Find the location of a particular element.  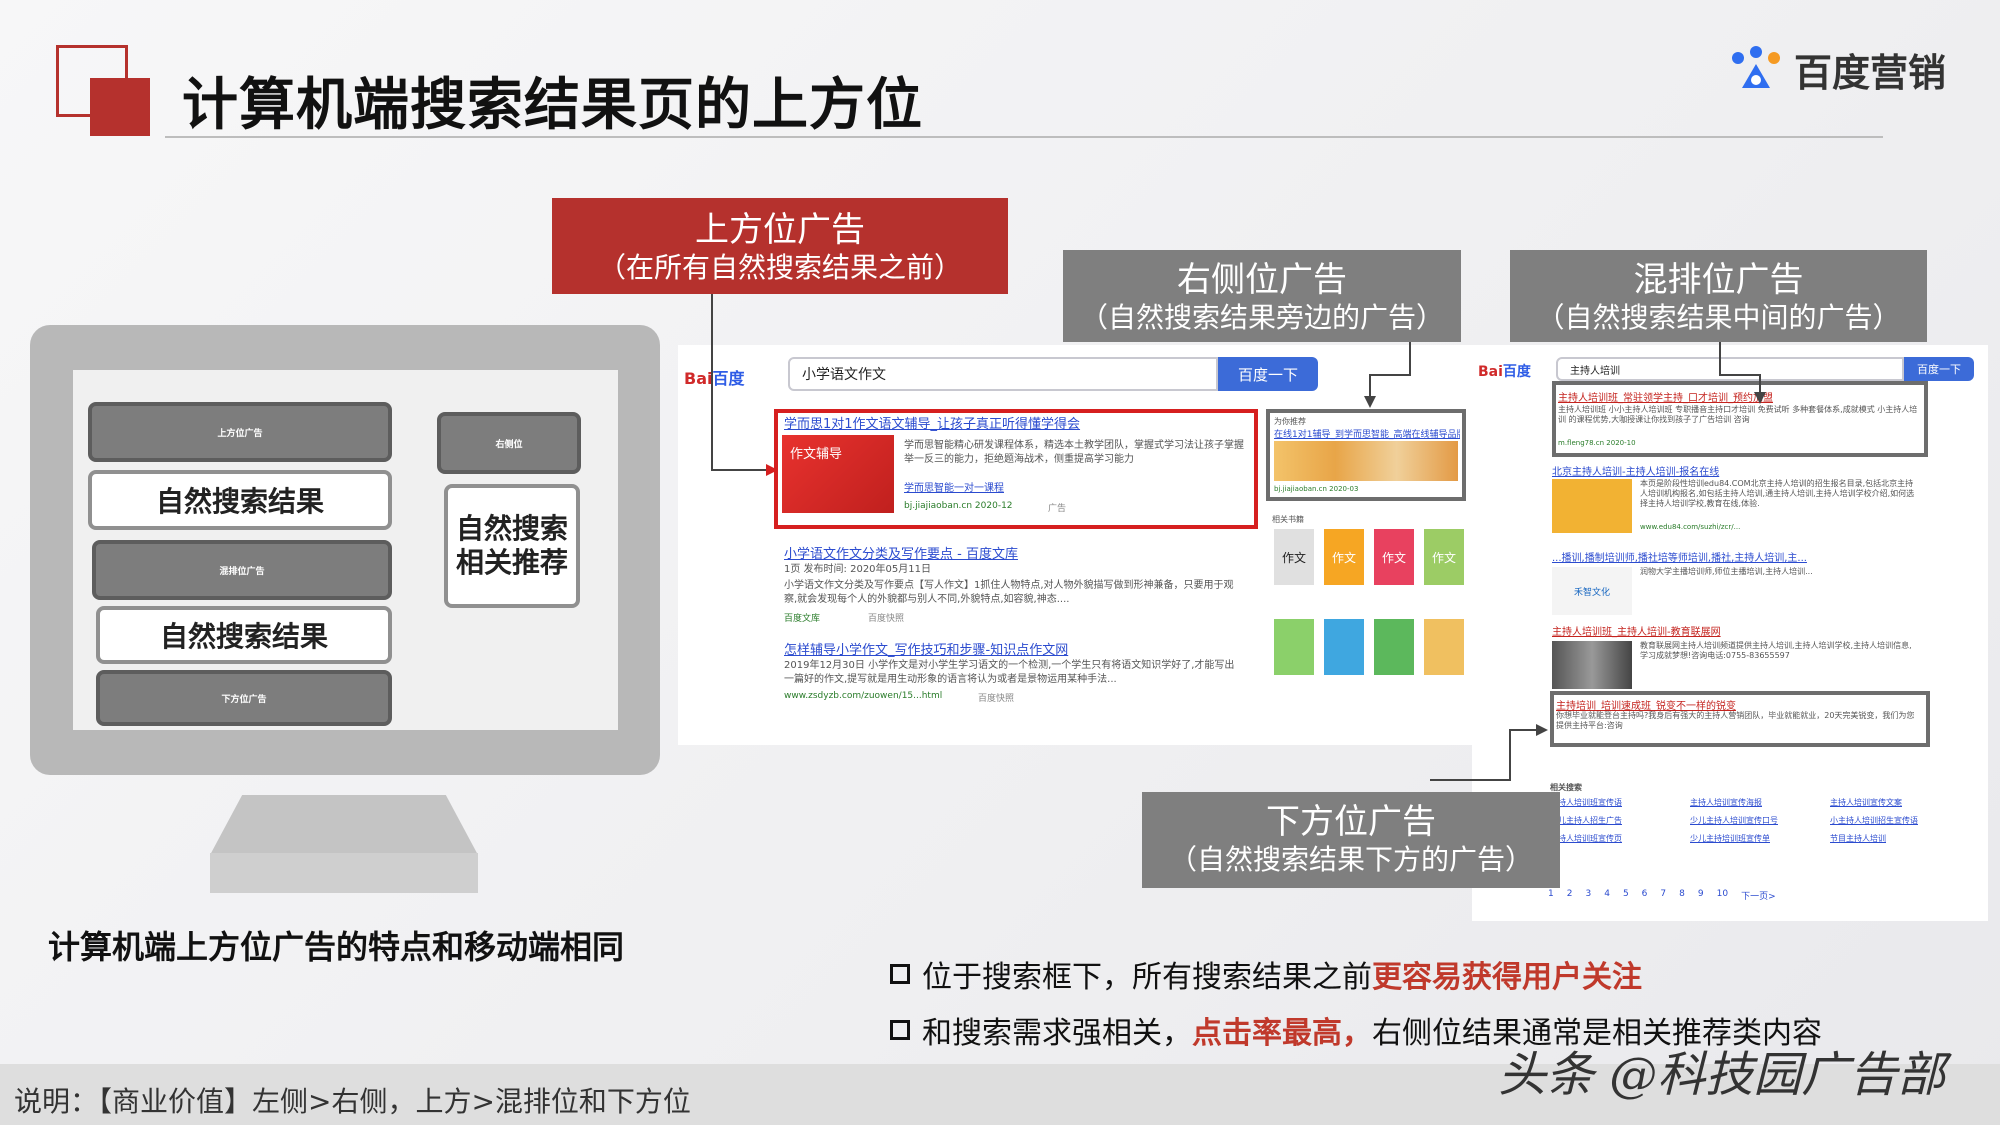

bullet-1-highlight: 更容易获得用户关注 is located at coordinates (1507, 977).